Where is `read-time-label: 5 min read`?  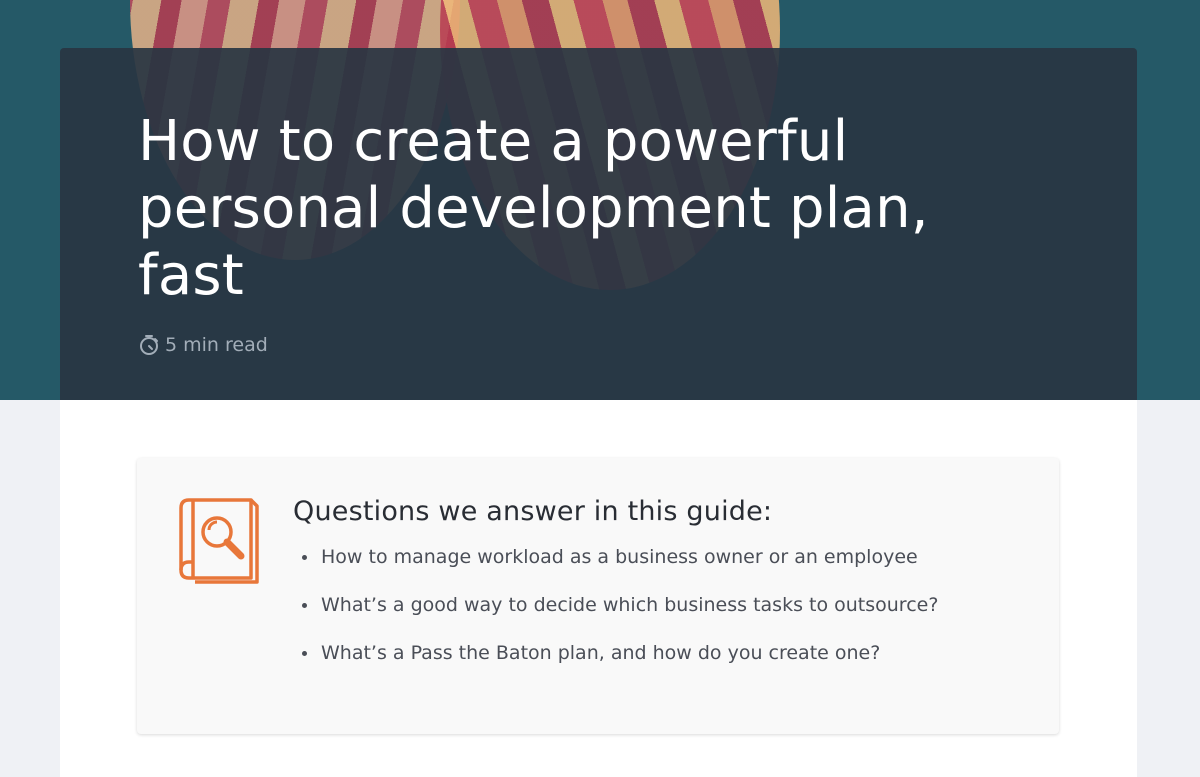
read-time-label: 5 min read is located at coordinates (216, 345).